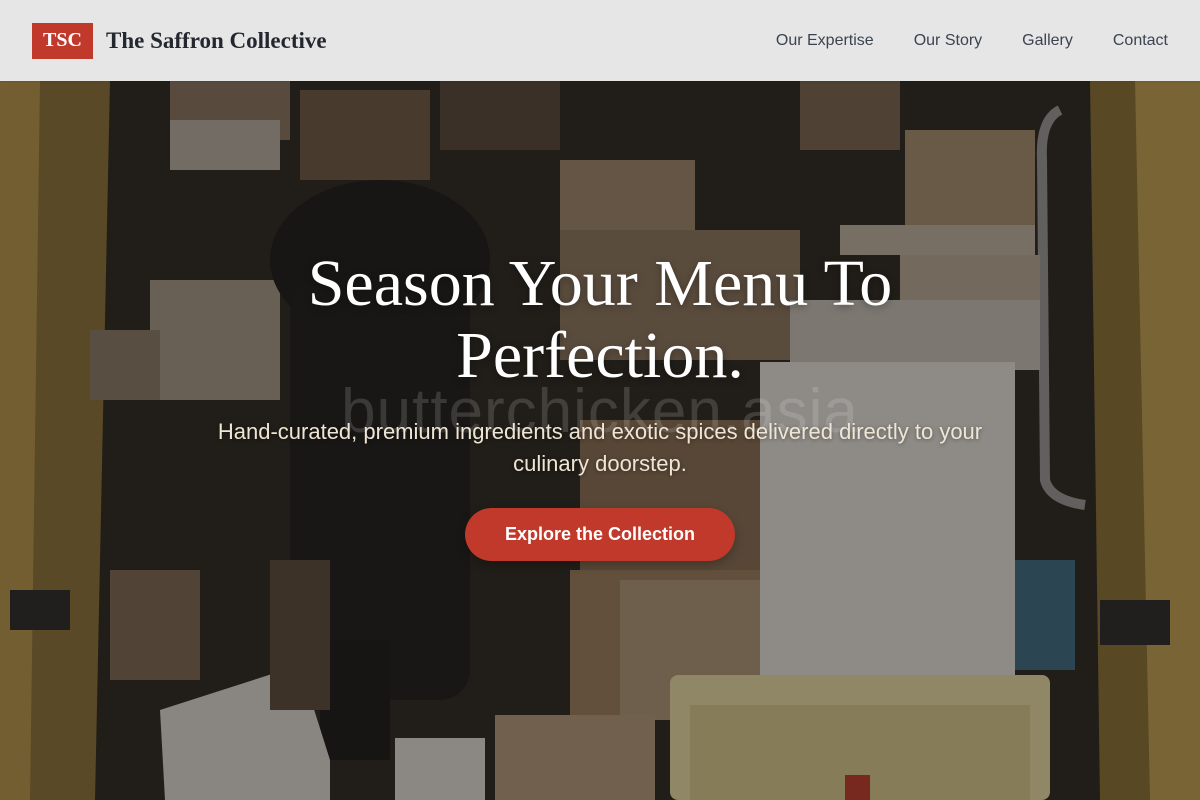 The height and width of the screenshot is (800, 1200). What do you see at coordinates (216, 40) in the screenshot?
I see `brand-name: The Saffron Collective` at bounding box center [216, 40].